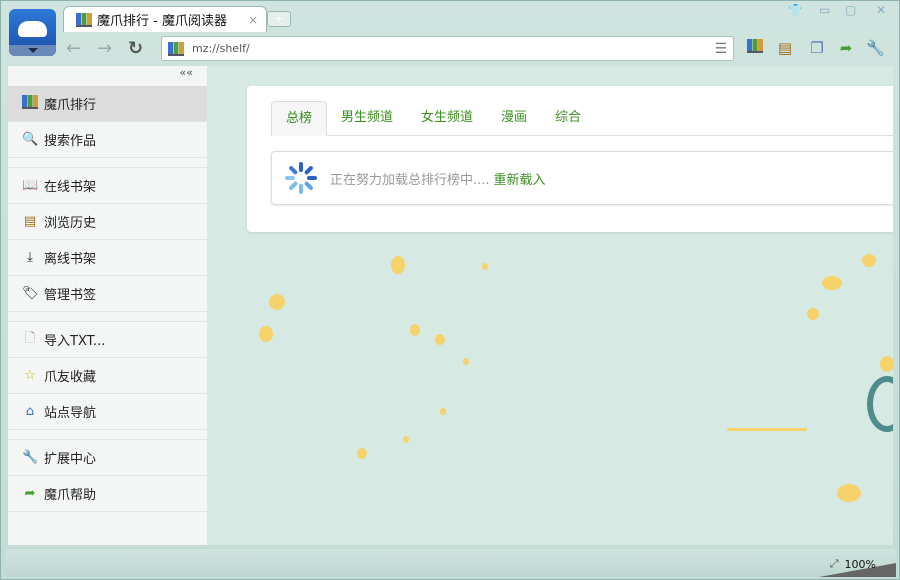  What do you see at coordinates (30, 411) in the screenshot?
I see `home-icon: ⌂` at bounding box center [30, 411].